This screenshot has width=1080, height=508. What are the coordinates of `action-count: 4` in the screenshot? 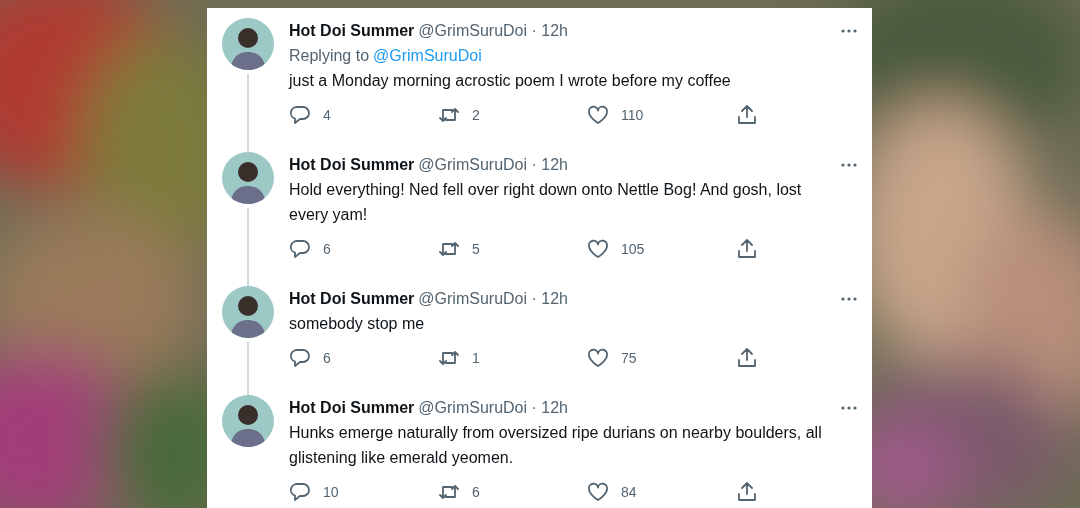 It's located at (327, 115).